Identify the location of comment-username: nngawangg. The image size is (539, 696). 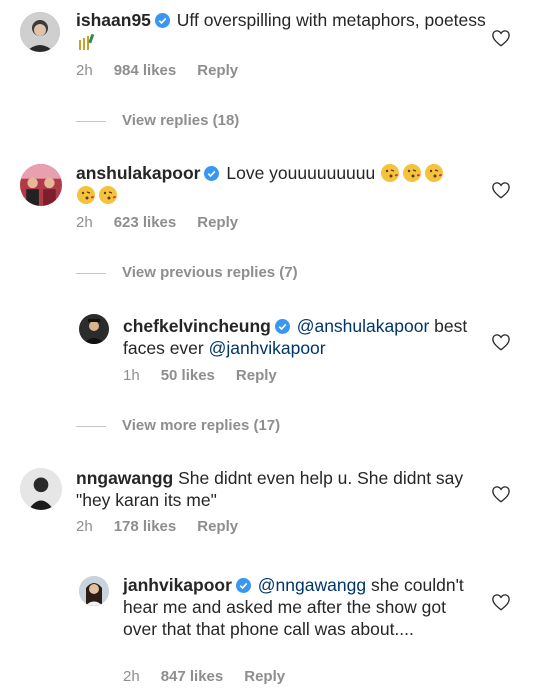
(124, 478).